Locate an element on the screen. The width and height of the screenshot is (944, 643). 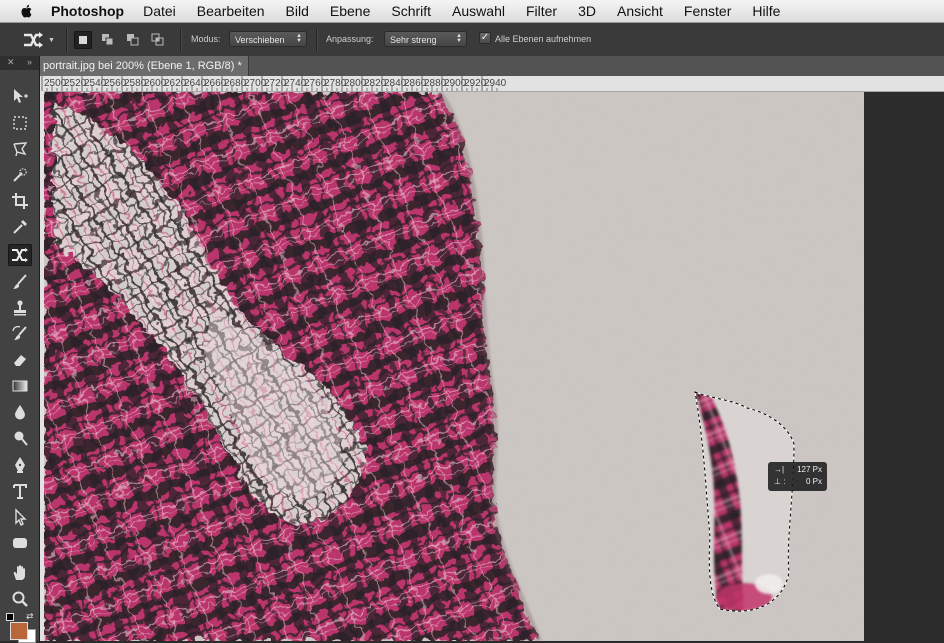
stamp-tool is located at coordinates (20, 308).